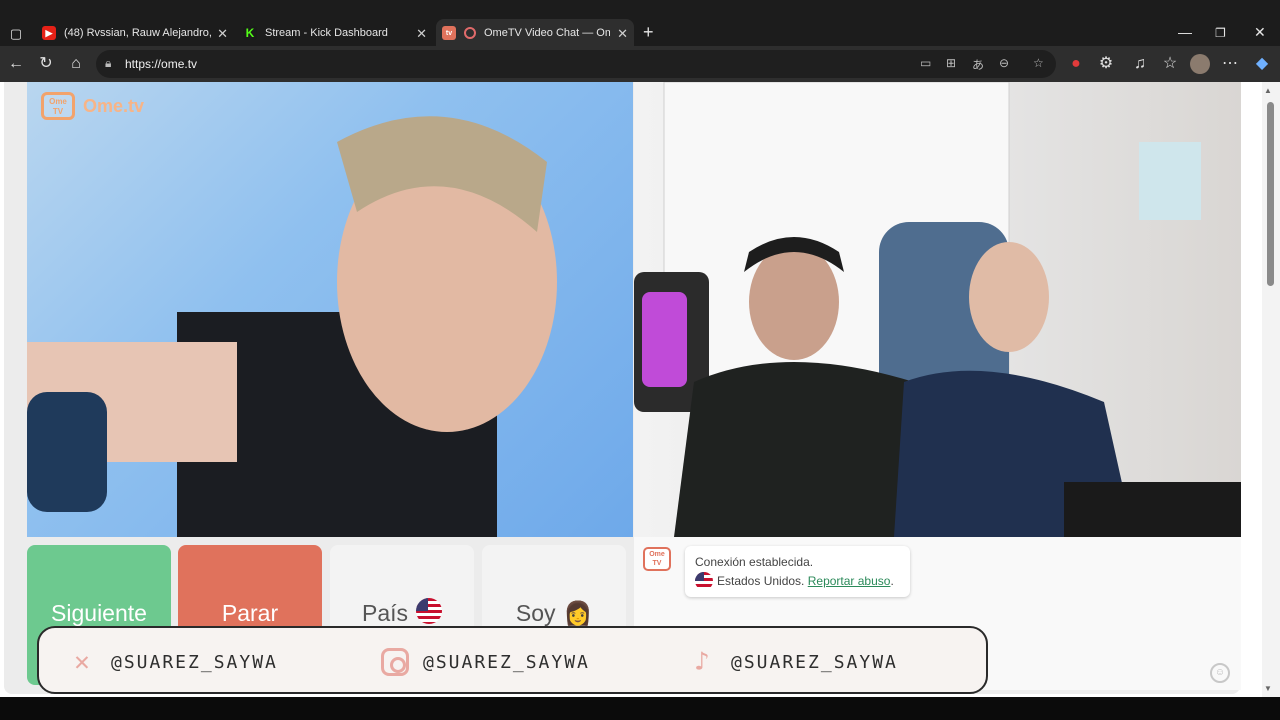 The image size is (1280, 720). I want to click on reload-icon: ↻, so click(46, 64).